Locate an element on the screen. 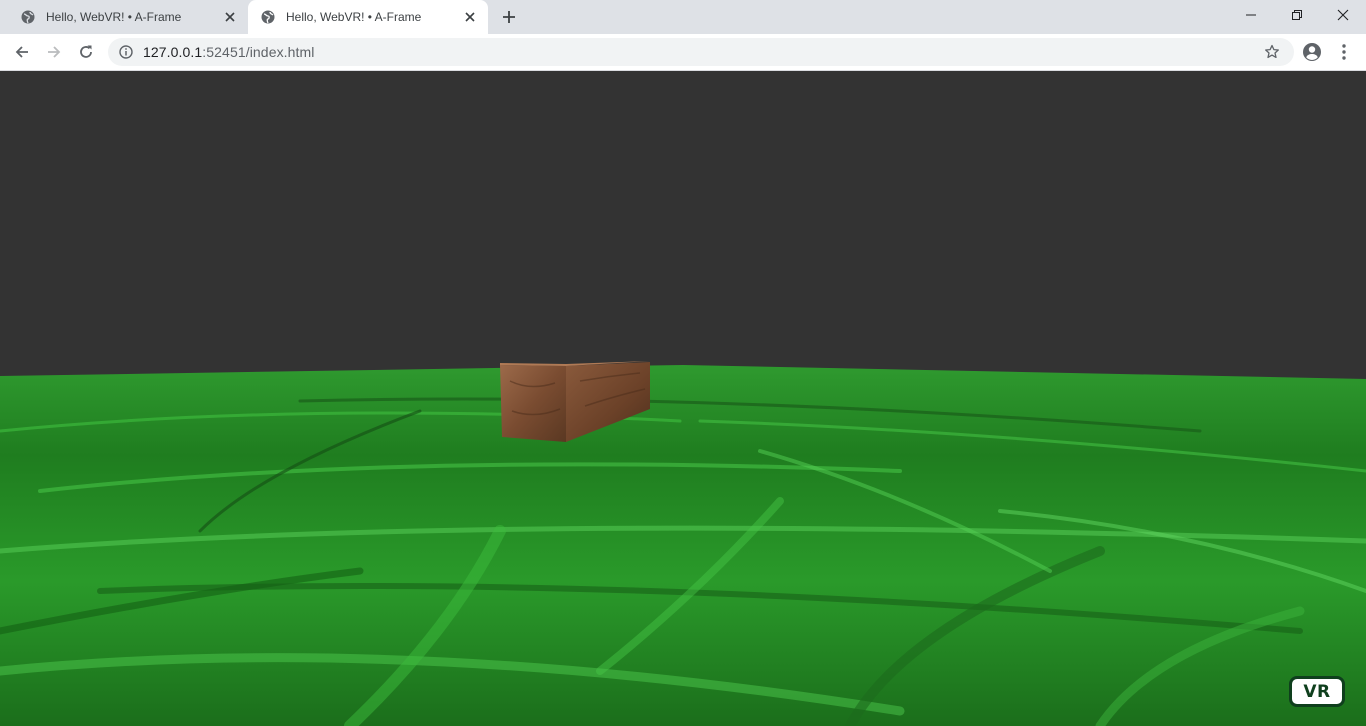 The image size is (1366, 726). back-button is located at coordinates (22, 52).